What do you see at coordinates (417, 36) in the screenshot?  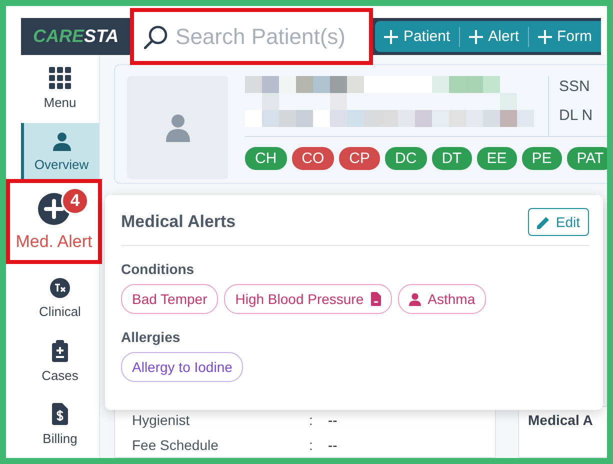 I see `add-button: Patient` at bounding box center [417, 36].